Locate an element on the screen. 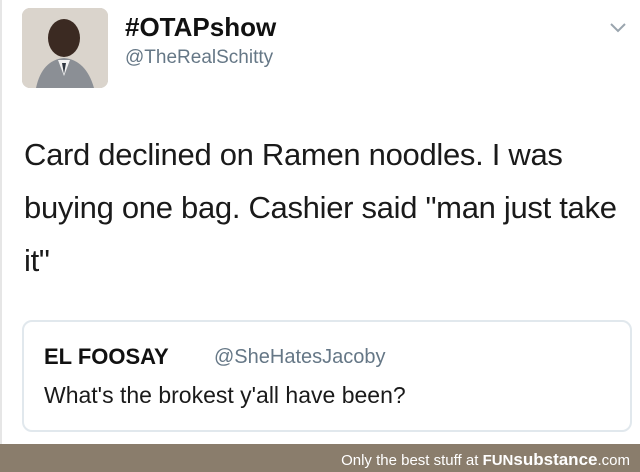 The image size is (640, 472). watermark-brand-substance: substance is located at coordinates (555, 459).